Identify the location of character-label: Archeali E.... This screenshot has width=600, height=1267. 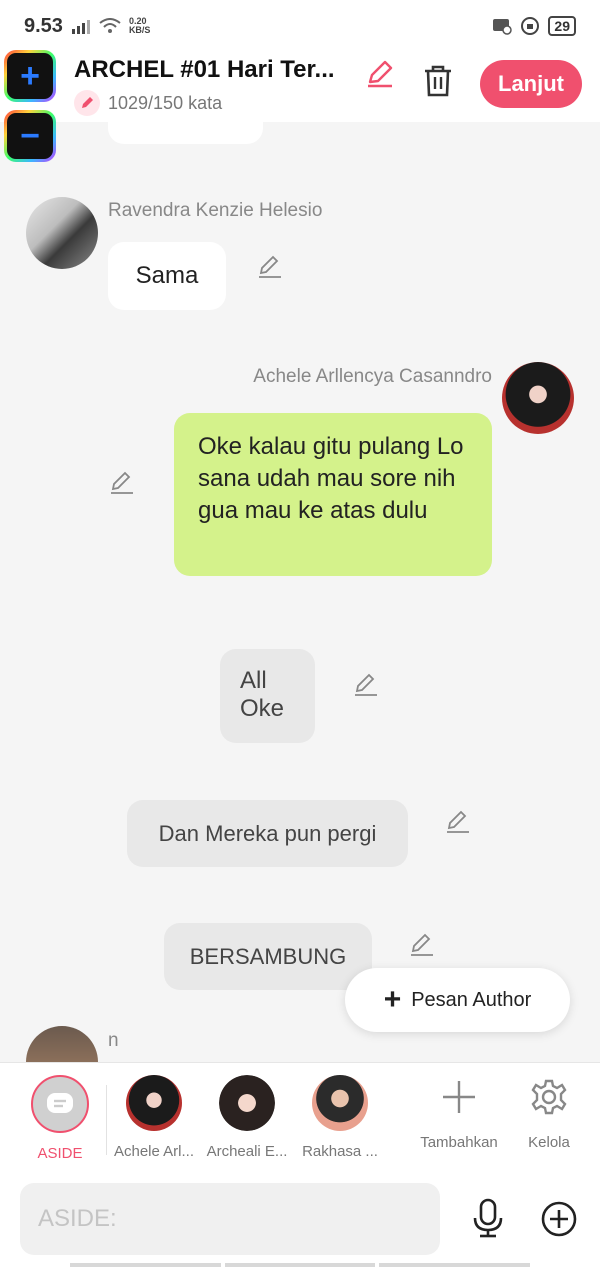
(247, 1151).